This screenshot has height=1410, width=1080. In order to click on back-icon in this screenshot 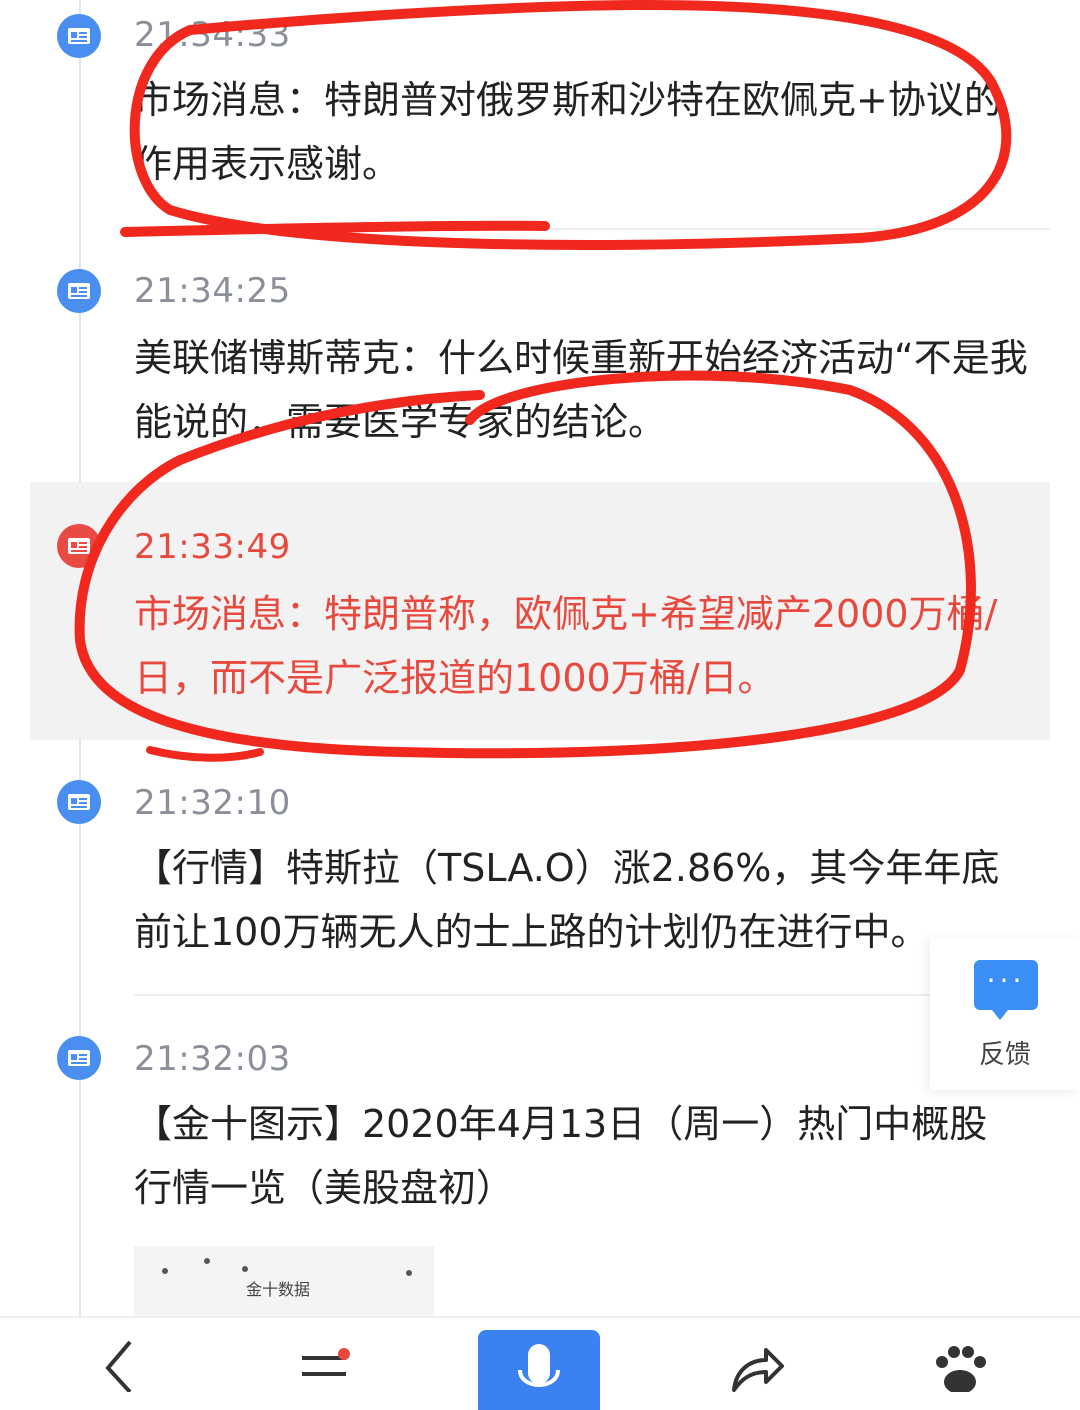, I will do `click(120, 1364)`.